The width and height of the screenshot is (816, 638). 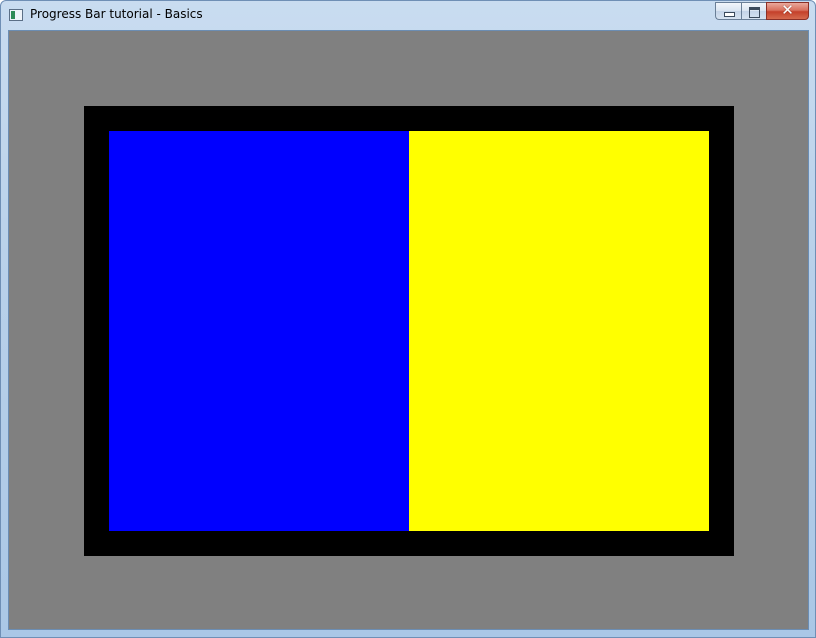 I want to click on close-icon: ✕, so click(x=787, y=10).